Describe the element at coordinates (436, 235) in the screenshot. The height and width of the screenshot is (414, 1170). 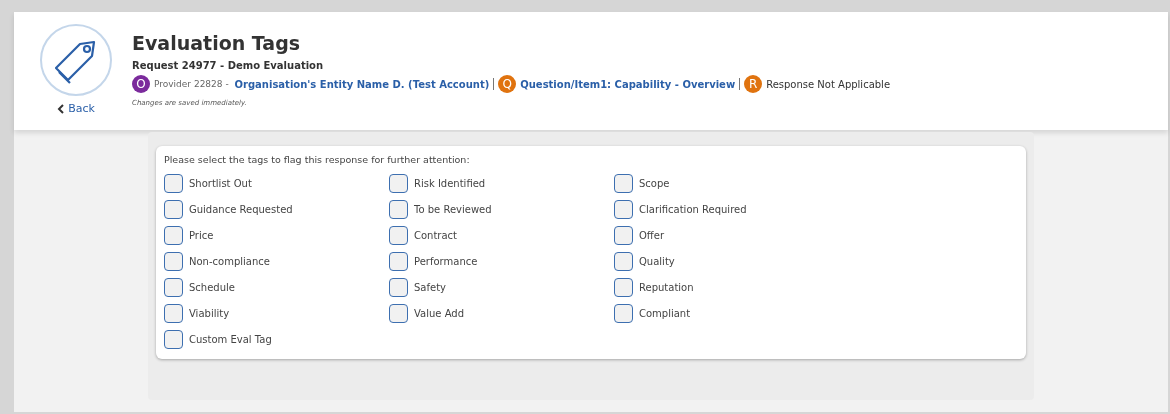
I see `tag-label: Contract` at that location.